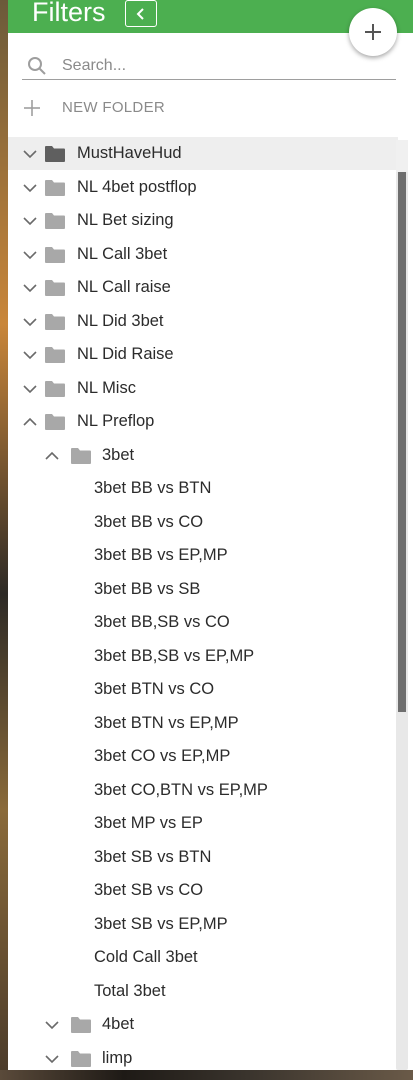 The height and width of the screenshot is (1080, 413). I want to click on filter-label: Total 3bet, so click(130, 990).